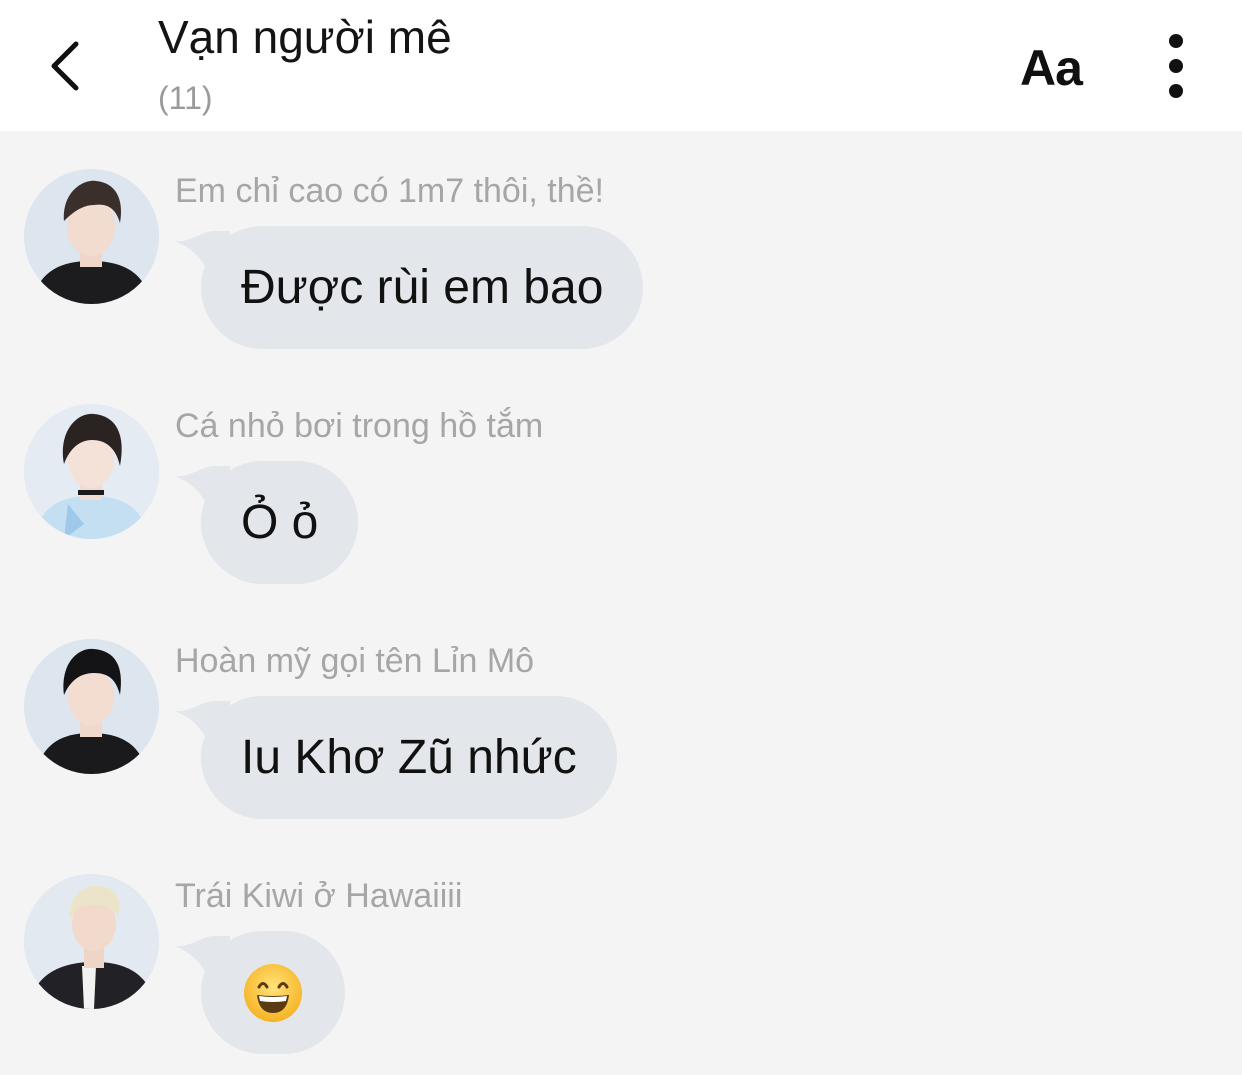  I want to click on grinning-face-emoji-icon, so click(273, 993).